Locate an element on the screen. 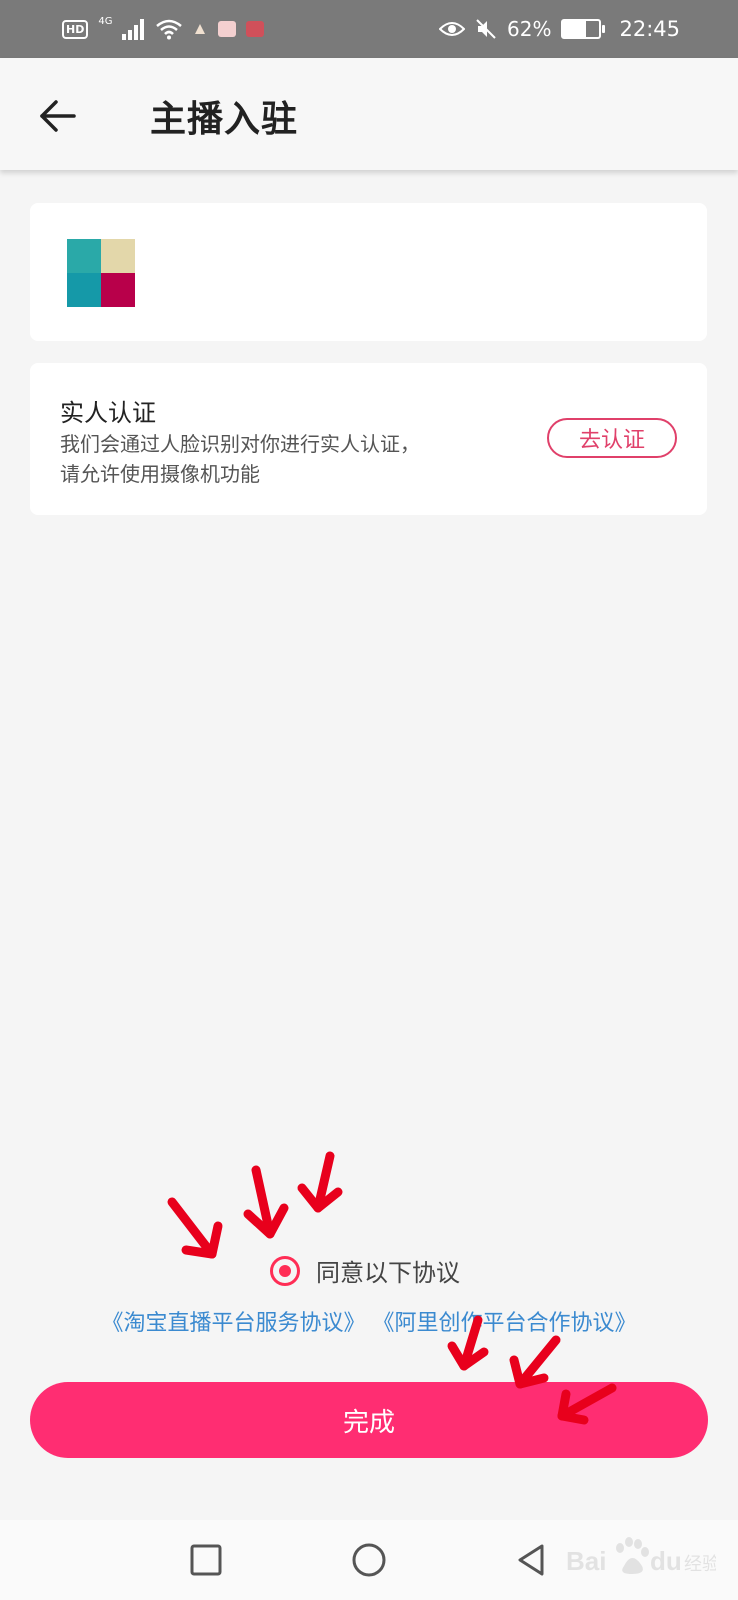 The height and width of the screenshot is (1600, 738). cooperation-agreement-link: 《阿里创作平台合作协议》 is located at coordinates (505, 1323).